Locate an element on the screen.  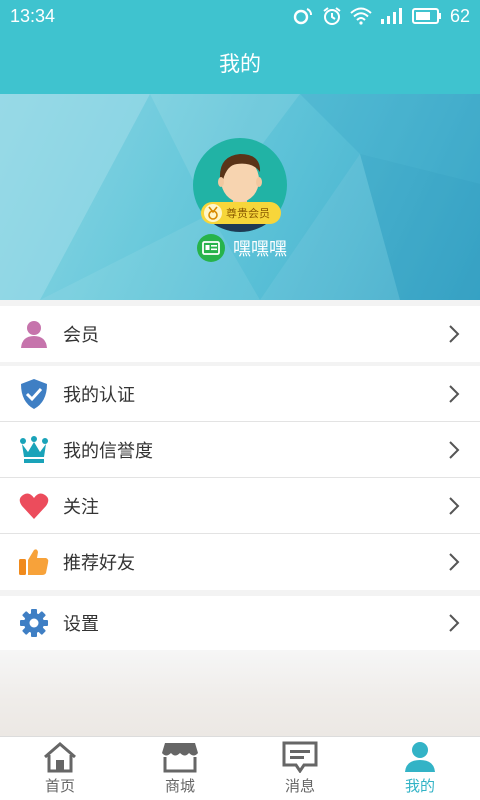
vip-badge-text: 尊贵会员 is located at coordinates (248, 213).